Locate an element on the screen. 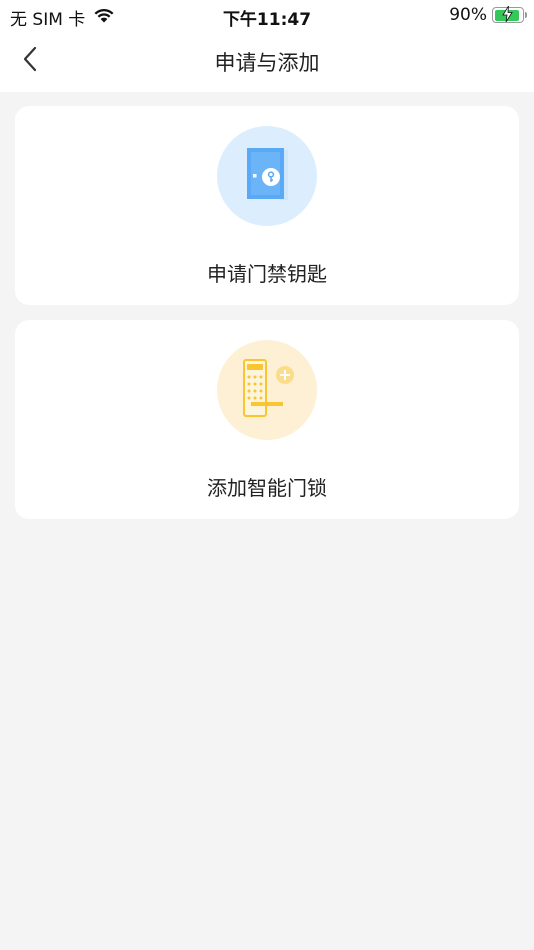 The height and width of the screenshot is (950, 534). smart-lock-icon-circle is located at coordinates (267, 390).